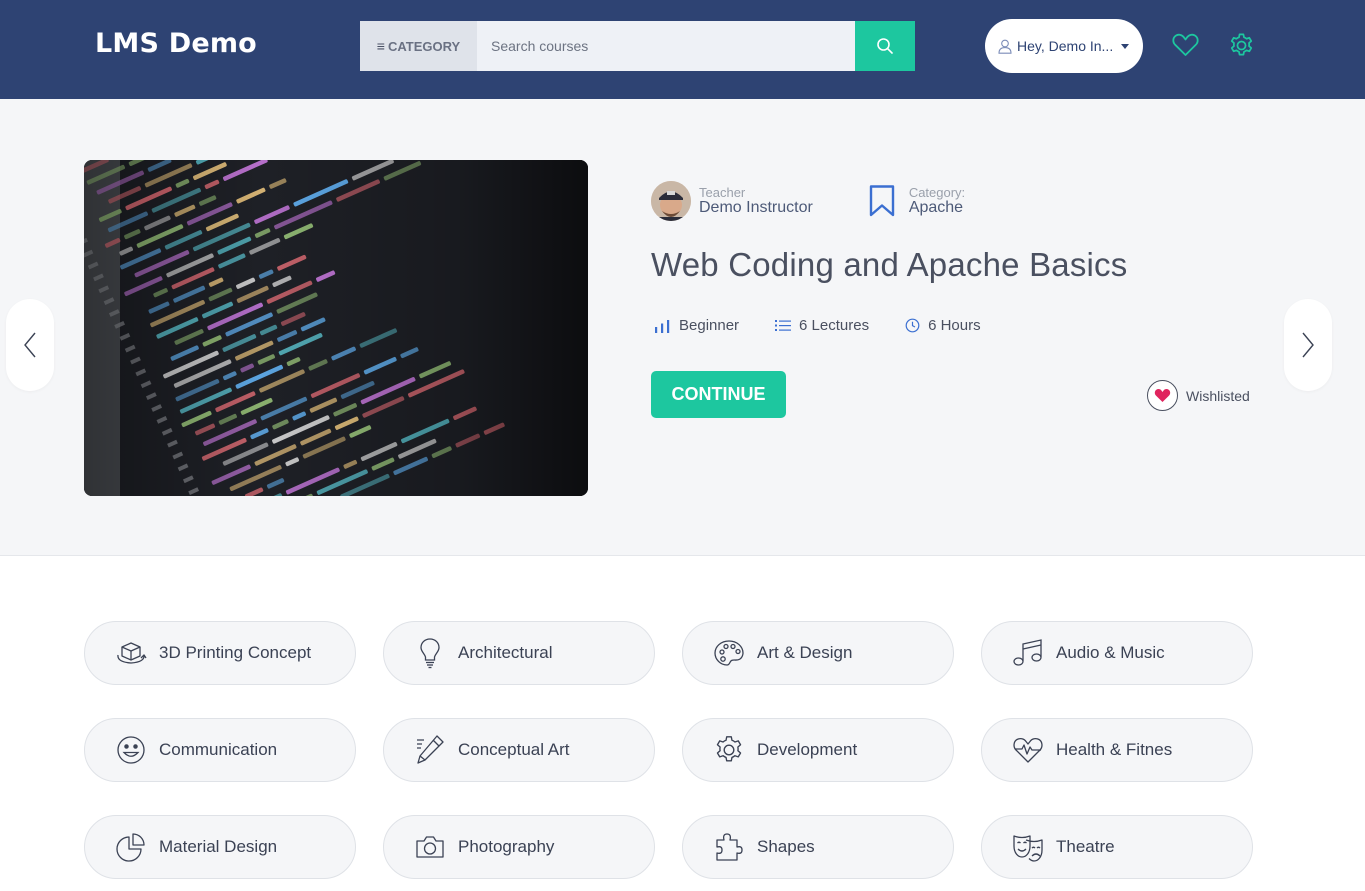 This screenshot has width=1365, height=891. What do you see at coordinates (889, 265) in the screenshot?
I see `course-title: Web Coding and Apache Basics` at bounding box center [889, 265].